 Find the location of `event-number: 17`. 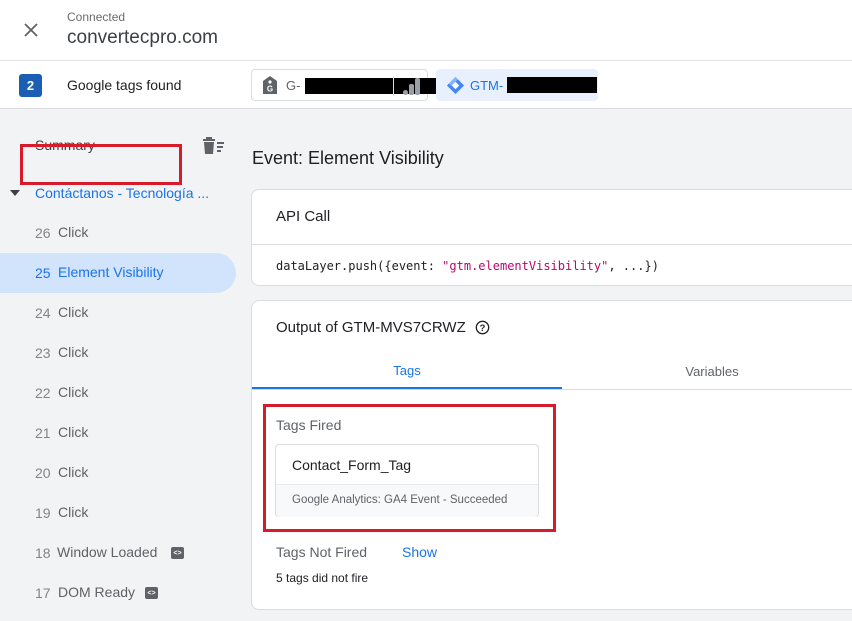

event-number: 17 is located at coordinates (43, 593).